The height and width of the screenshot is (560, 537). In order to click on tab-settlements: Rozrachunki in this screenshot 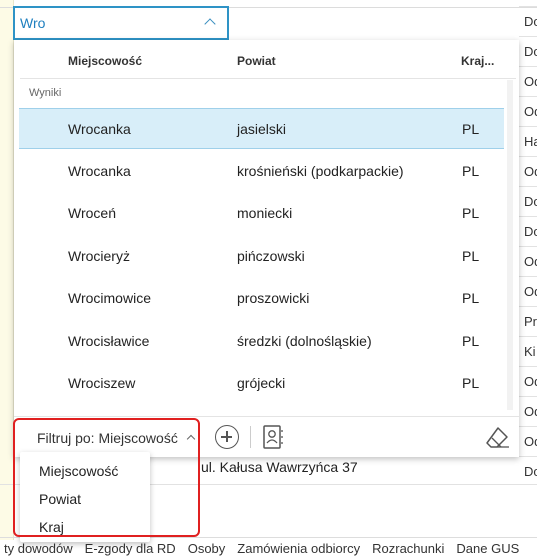, I will do `click(408, 547)`.